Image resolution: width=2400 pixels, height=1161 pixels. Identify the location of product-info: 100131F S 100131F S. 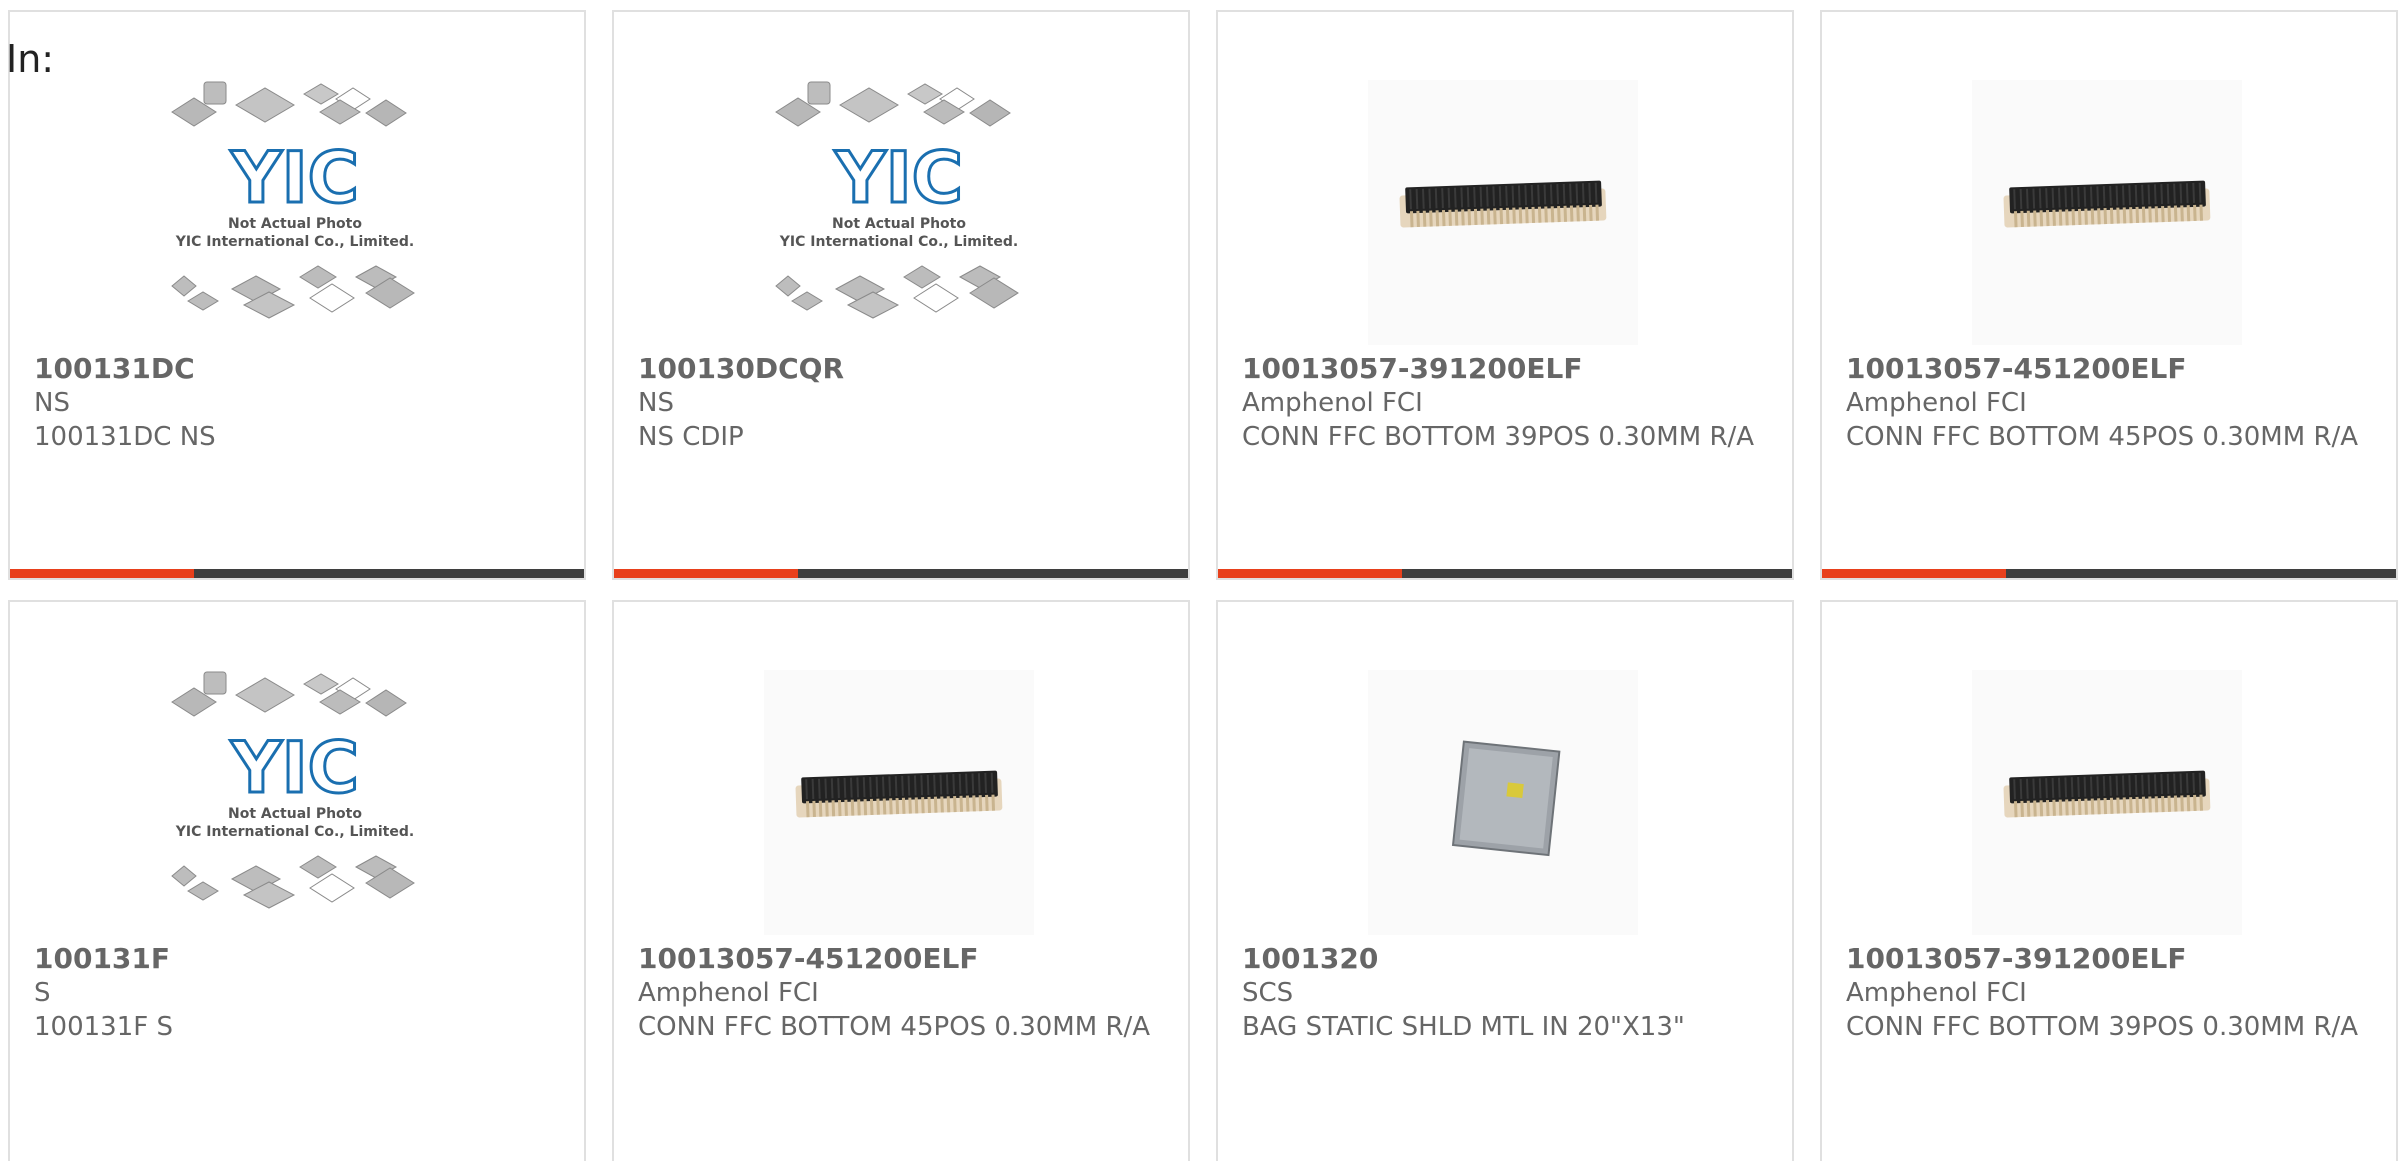
(299, 993).